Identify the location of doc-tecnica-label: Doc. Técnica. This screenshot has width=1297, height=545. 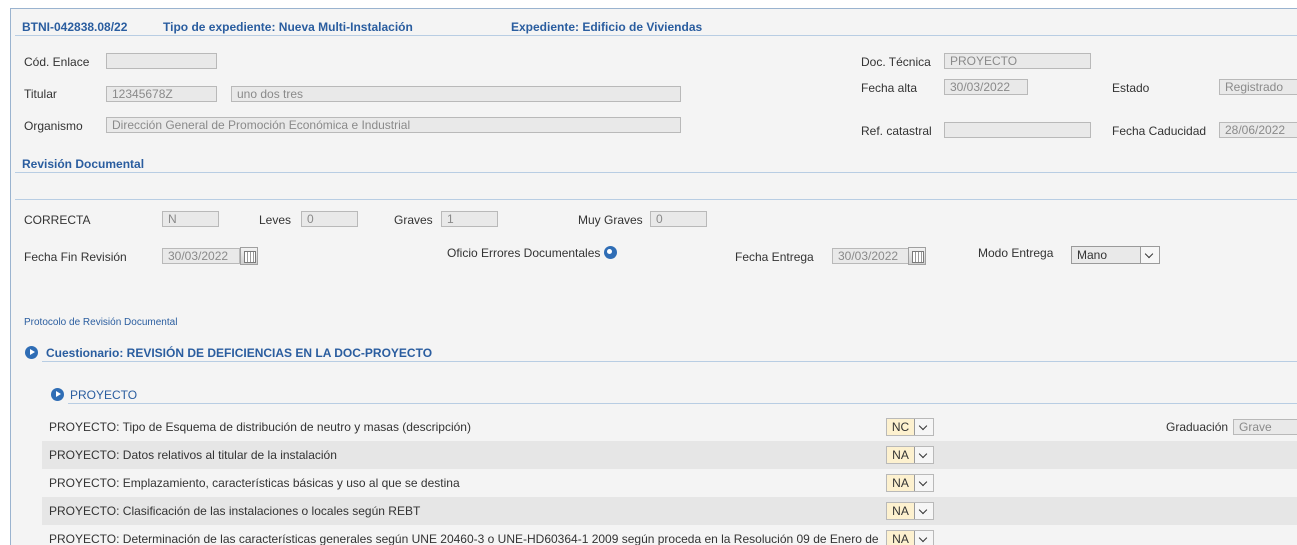
(896, 62).